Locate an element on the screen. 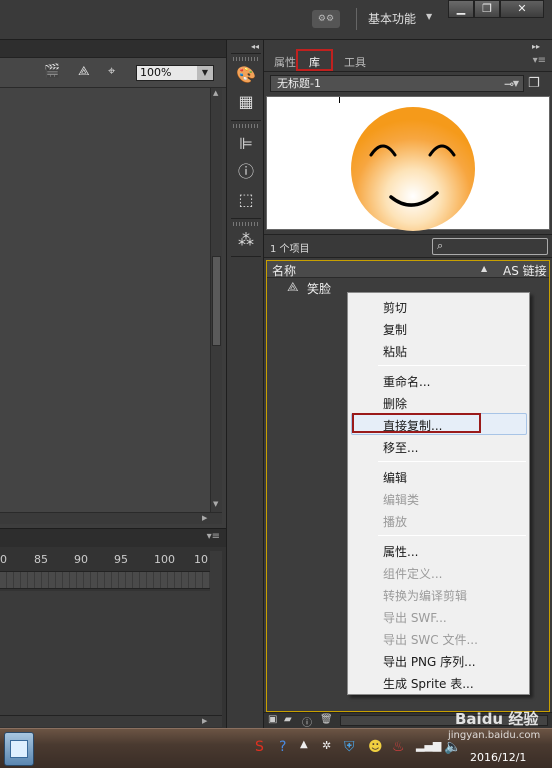 The width and height of the screenshot is (552, 768). sort-arrow-icon: ▲ is located at coordinates (484, 268).